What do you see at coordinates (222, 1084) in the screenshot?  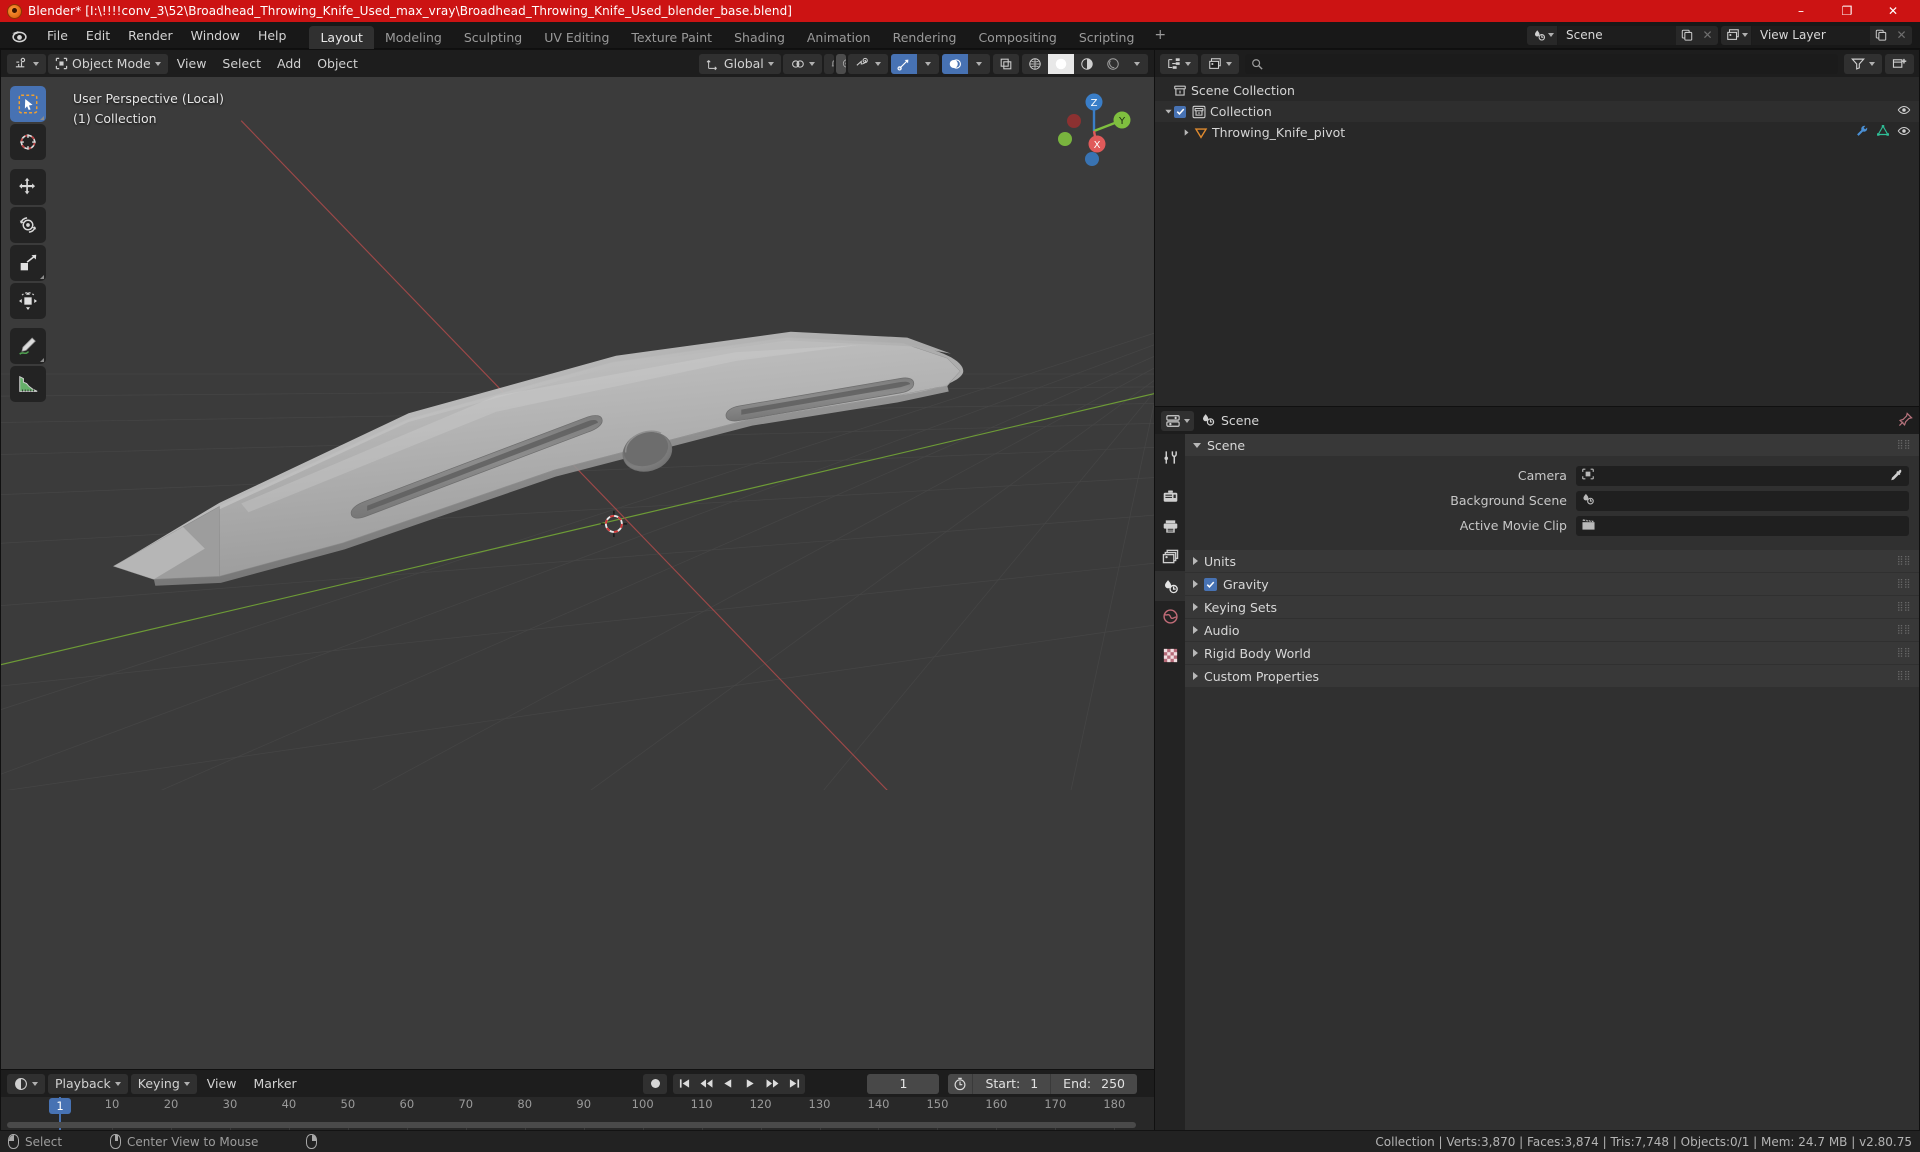 I see `timeline-menu-view: View` at bounding box center [222, 1084].